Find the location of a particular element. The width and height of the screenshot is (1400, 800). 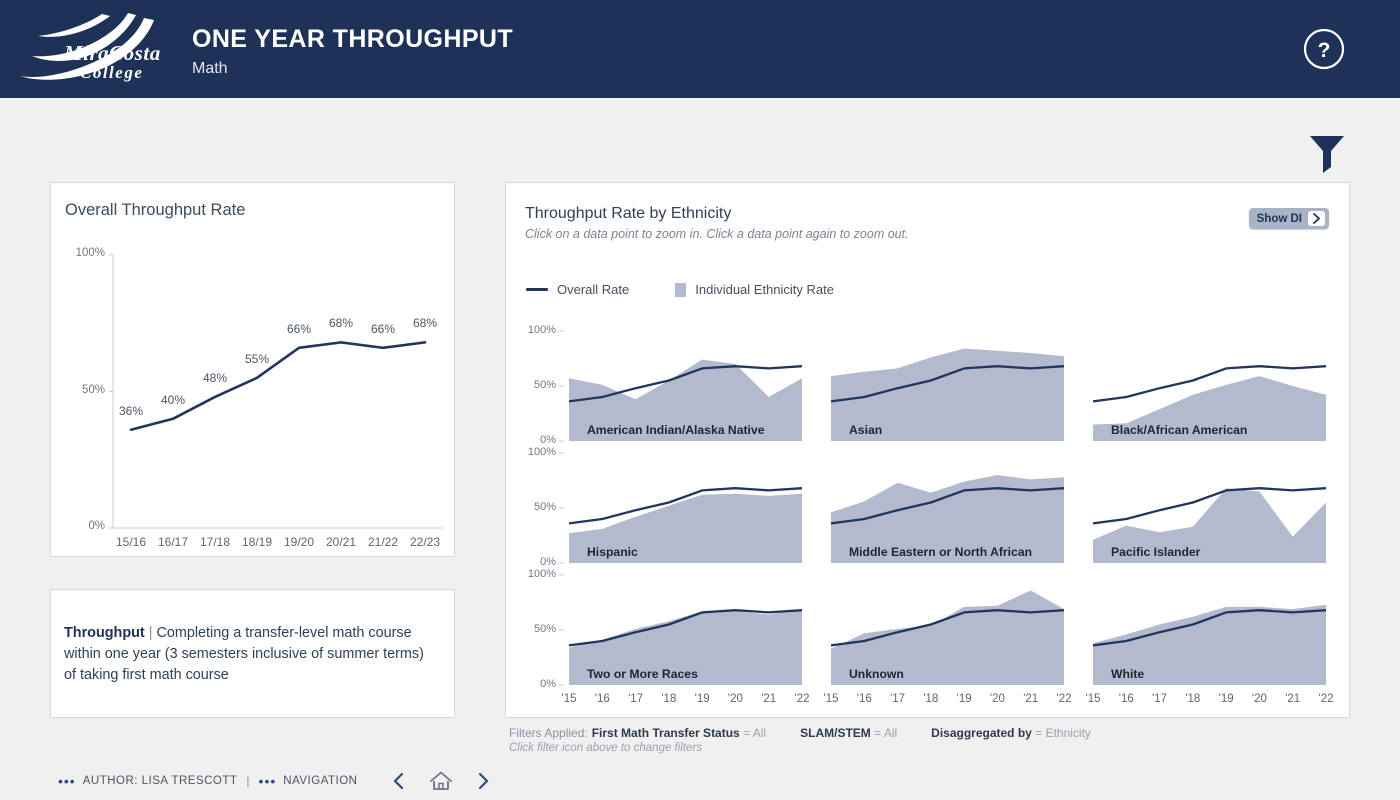

ethnicity-subplot-title-0: American Indian/Alaska Native is located at coordinates (676, 430).